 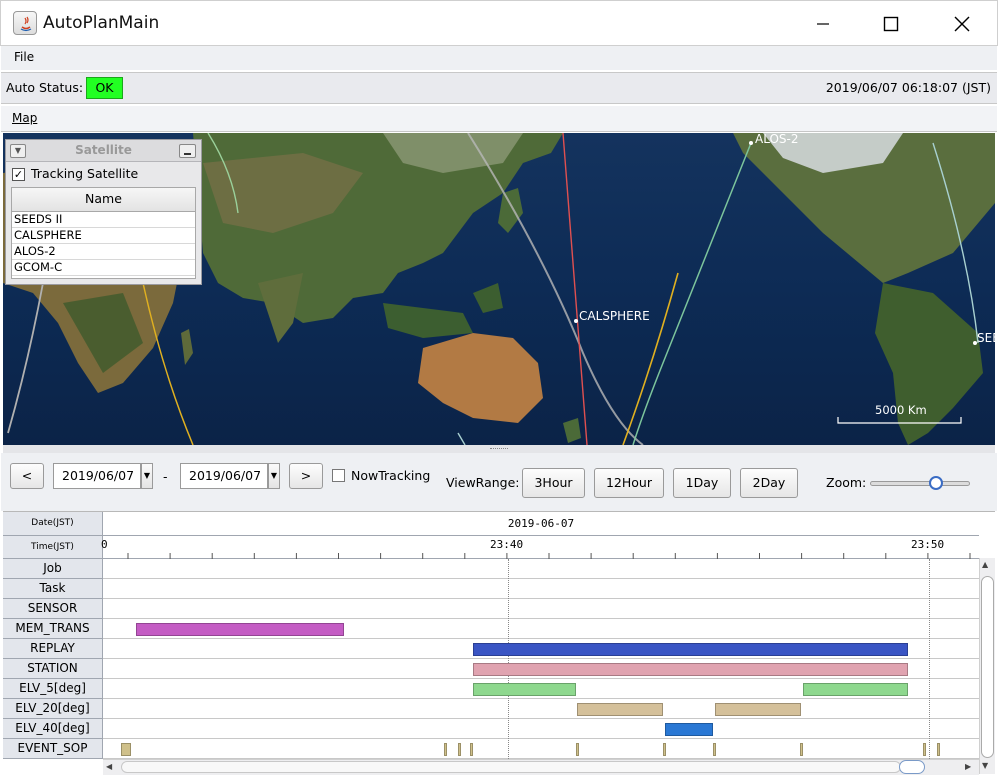 What do you see at coordinates (769, 483) in the screenshot?
I see `range-2day-button: 2Day` at bounding box center [769, 483].